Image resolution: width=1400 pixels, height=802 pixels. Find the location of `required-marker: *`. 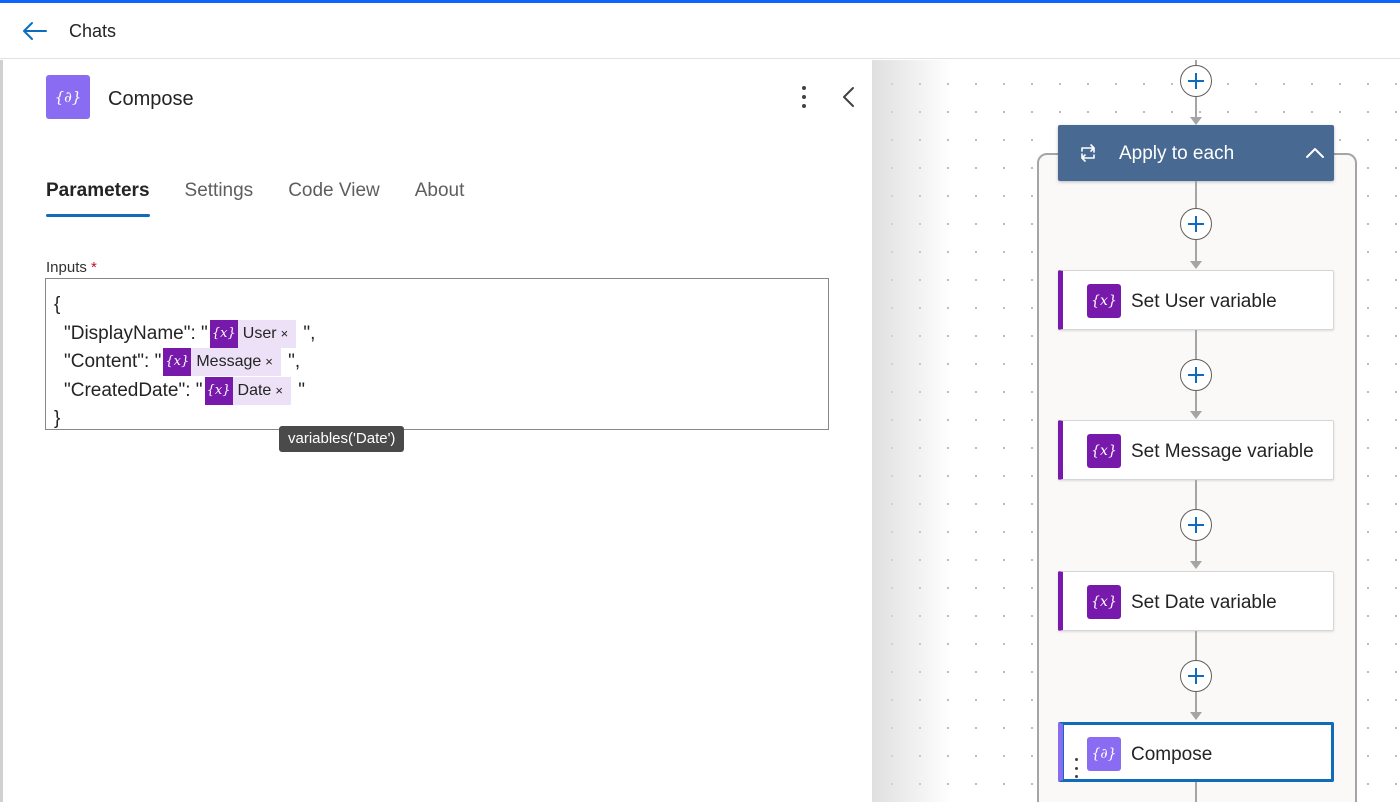

required-marker: * is located at coordinates (94, 267).